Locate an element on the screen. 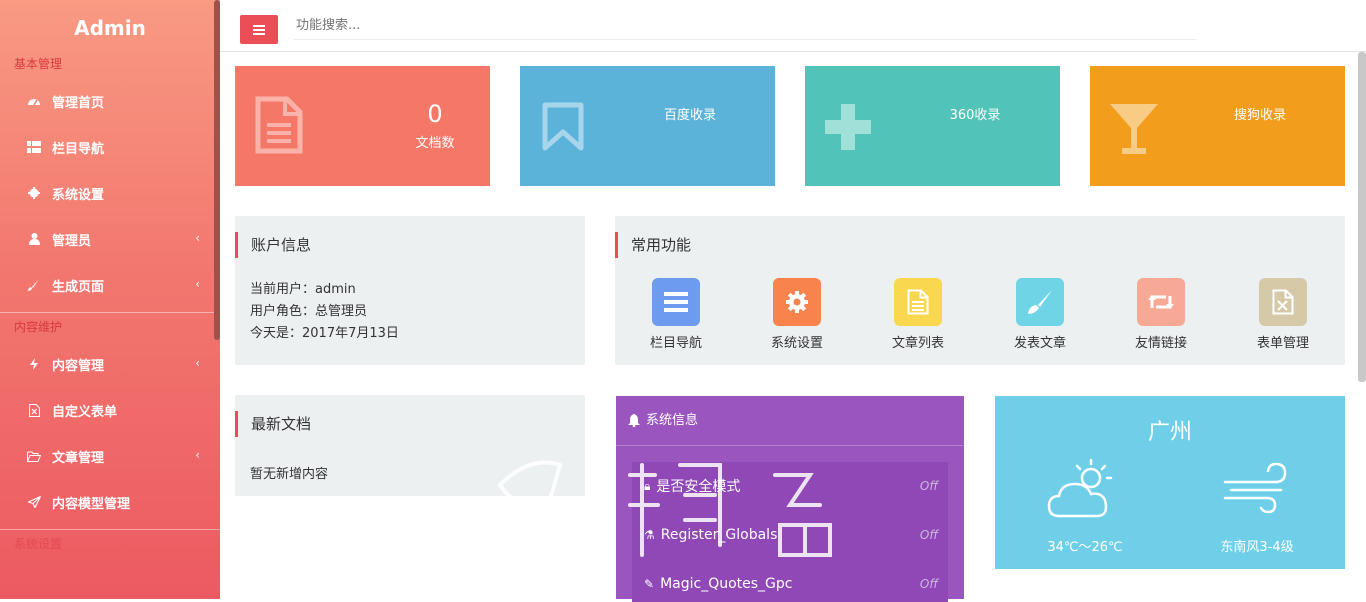 This screenshot has height=602, width=1366. today-date: 今天是：2017年7月13日 is located at coordinates (324, 333).